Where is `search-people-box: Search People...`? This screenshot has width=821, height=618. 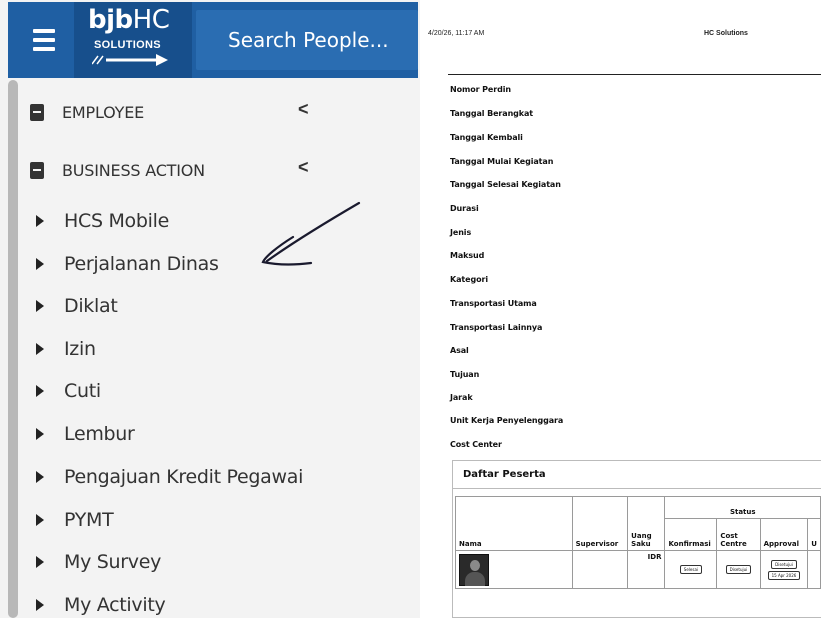 search-people-box: Search People... is located at coordinates (307, 40).